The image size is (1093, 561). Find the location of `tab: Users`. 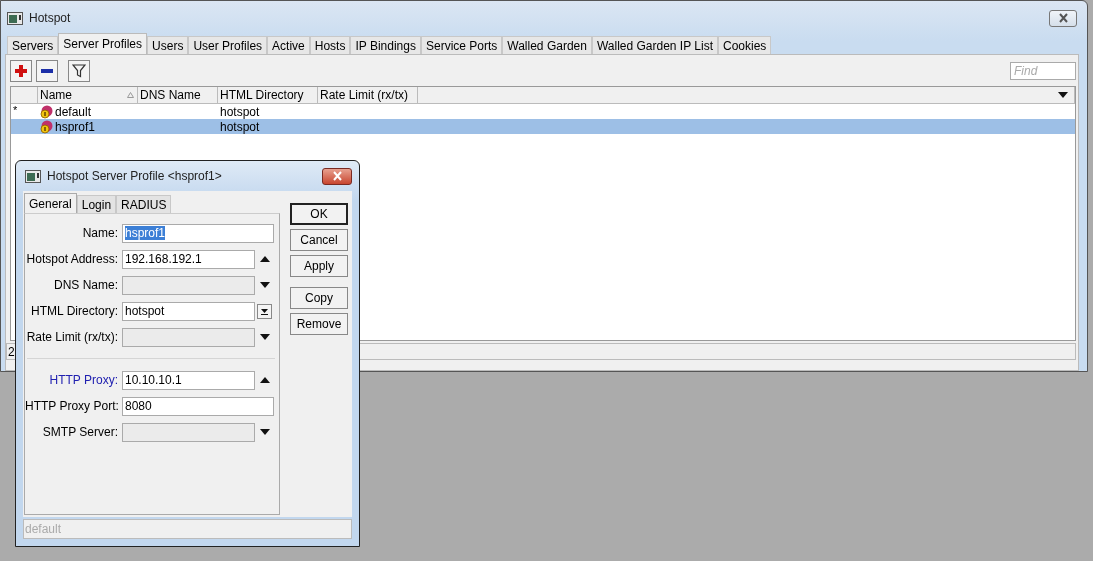

tab: Users is located at coordinates (168, 45).